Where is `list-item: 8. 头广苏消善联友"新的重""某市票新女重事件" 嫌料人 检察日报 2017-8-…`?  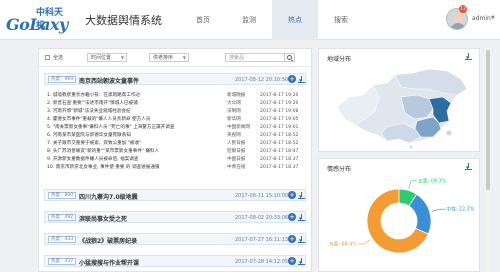
list-item: 8. 头广苏消善联友"新的重""某市票新女重事件" 嫌料人 检察日报 2017-8-… is located at coordinates (177, 152).